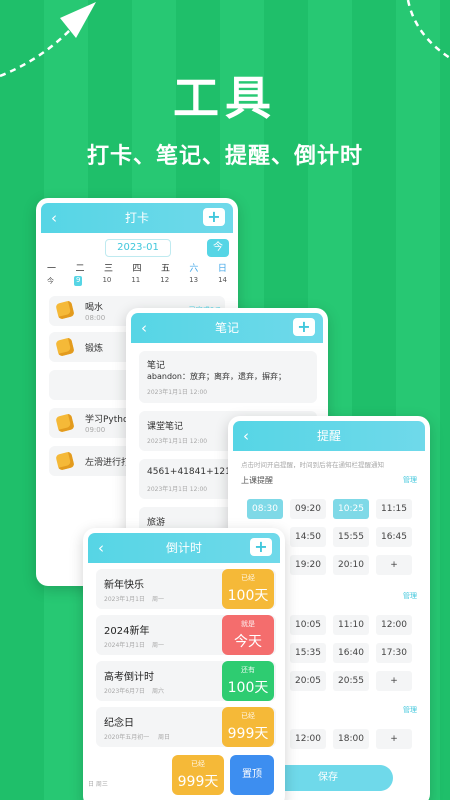 The width and height of the screenshot is (450, 800). What do you see at coordinates (52, 269) in the screenshot?
I see `weekday-label: 一` at bounding box center [52, 269].